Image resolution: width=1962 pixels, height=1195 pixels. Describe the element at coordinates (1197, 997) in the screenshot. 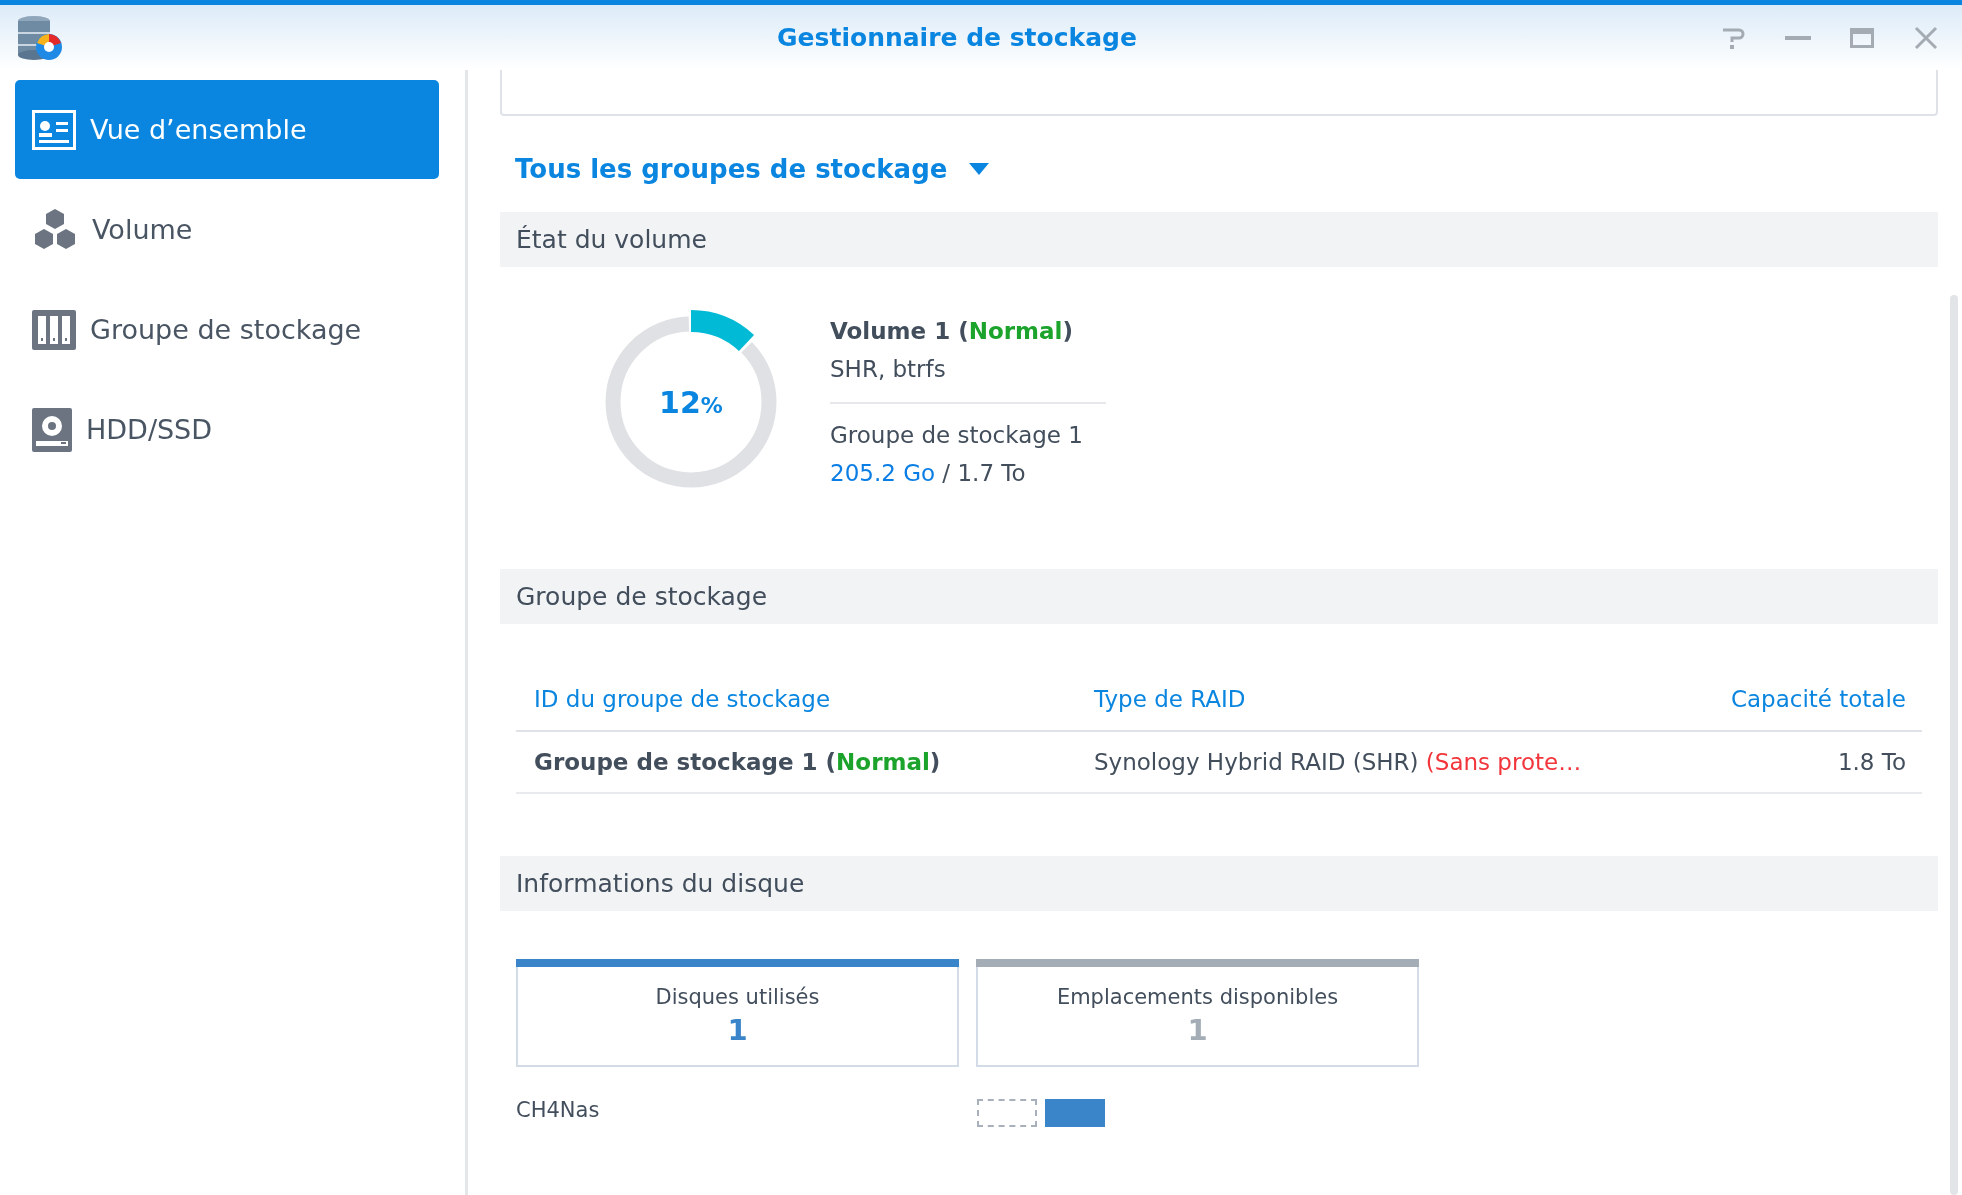

I see `stat-label: Emplacements disponibles` at that location.